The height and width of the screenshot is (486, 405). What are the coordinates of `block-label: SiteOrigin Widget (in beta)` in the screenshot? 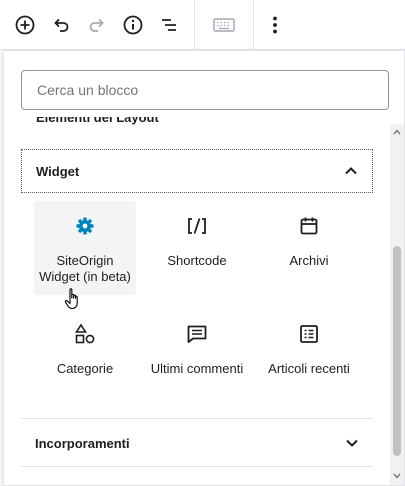 It's located at (85, 268).